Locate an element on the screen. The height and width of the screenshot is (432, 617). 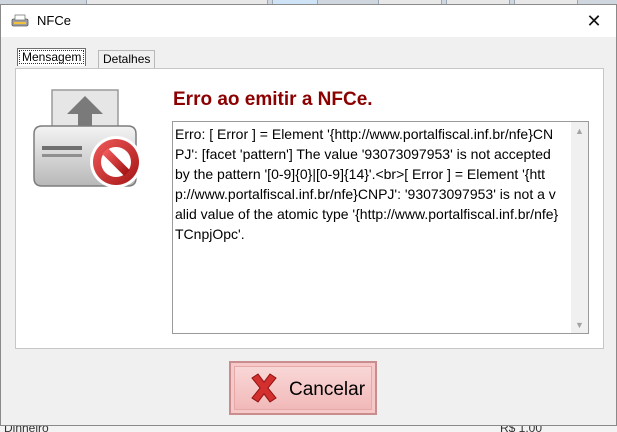
tab-label: Mensagem is located at coordinates (52, 57).